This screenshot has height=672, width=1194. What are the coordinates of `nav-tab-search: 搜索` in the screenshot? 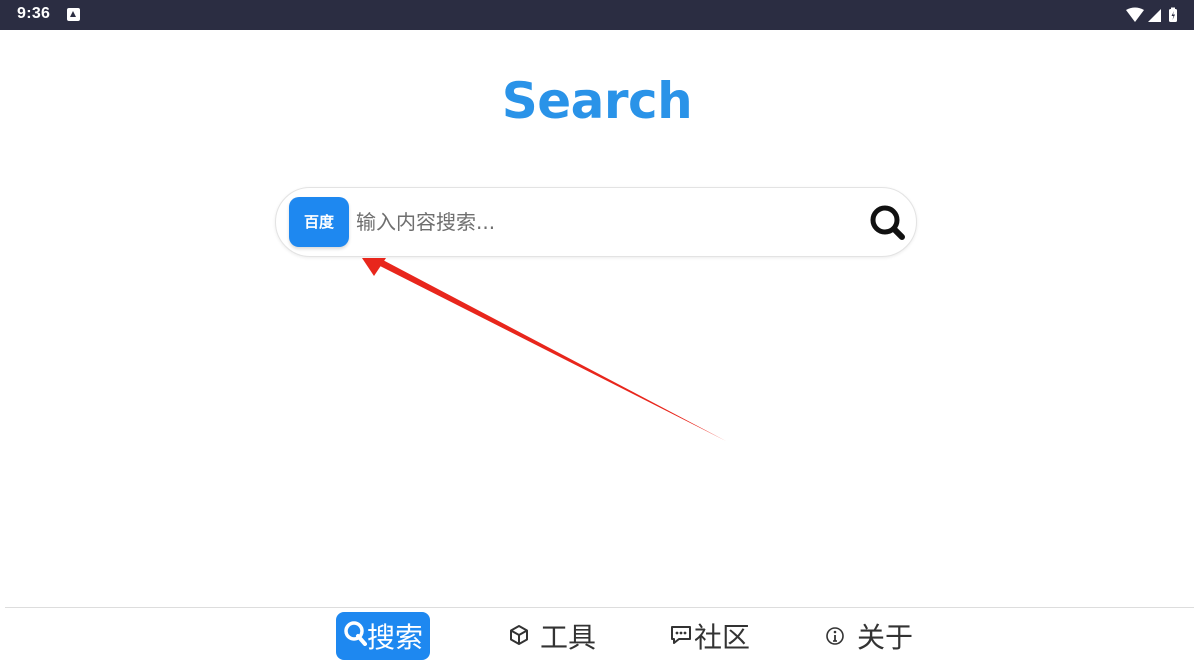 It's located at (383, 636).